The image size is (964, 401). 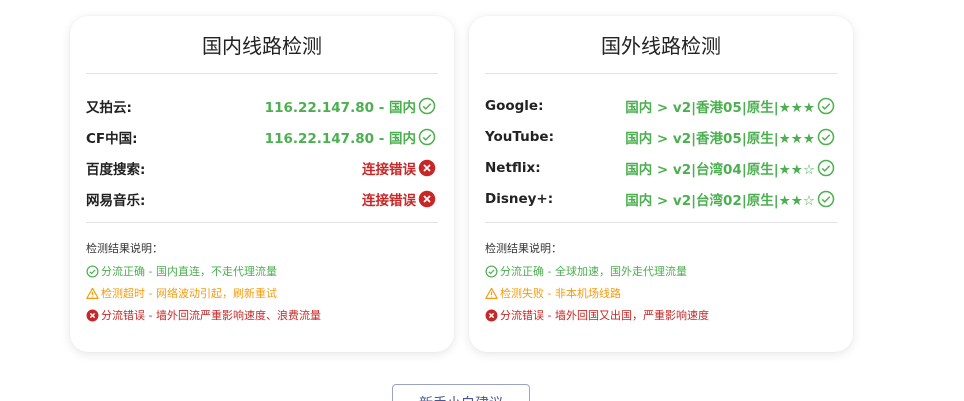 I want to click on legend-text: 分流正确 - 国内直连，不走代理流量, so click(x=189, y=271).